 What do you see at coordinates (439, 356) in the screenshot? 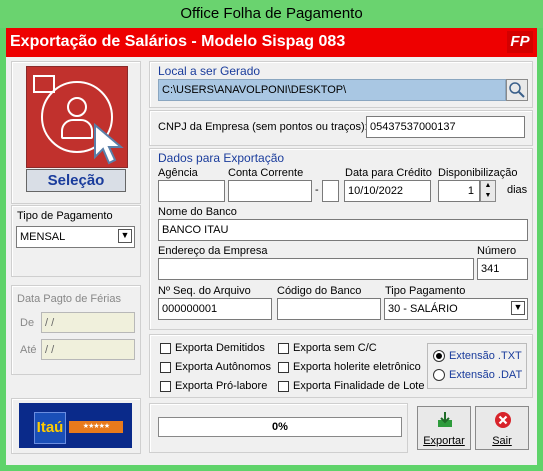
I see `ext-txt-radio` at bounding box center [439, 356].